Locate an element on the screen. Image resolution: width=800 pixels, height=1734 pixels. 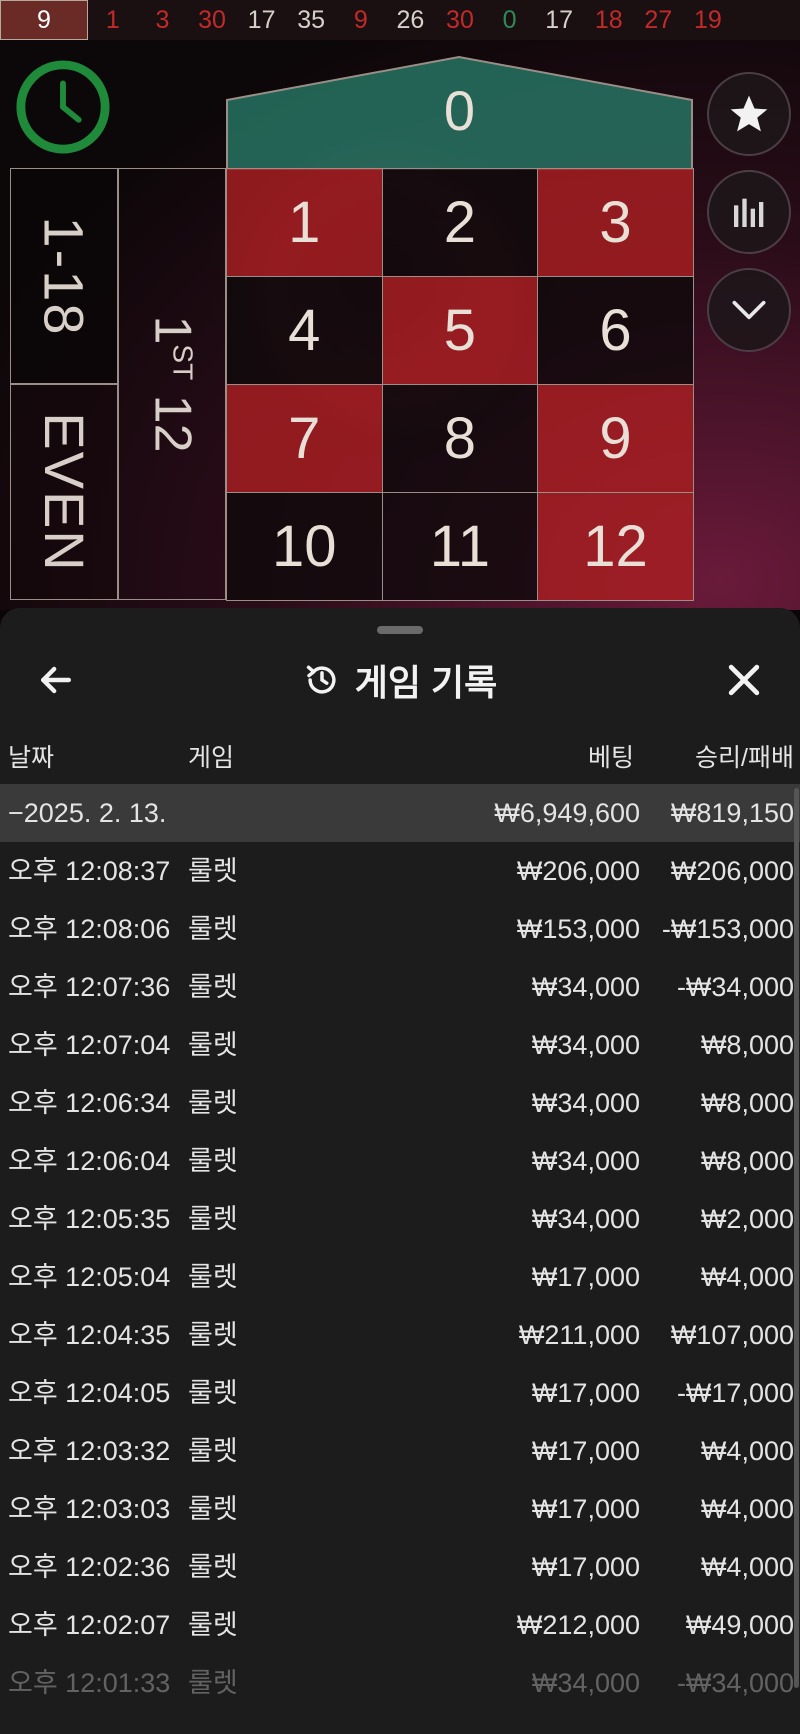
bet-1-18-label: 1-18 is located at coordinates (64, 276).